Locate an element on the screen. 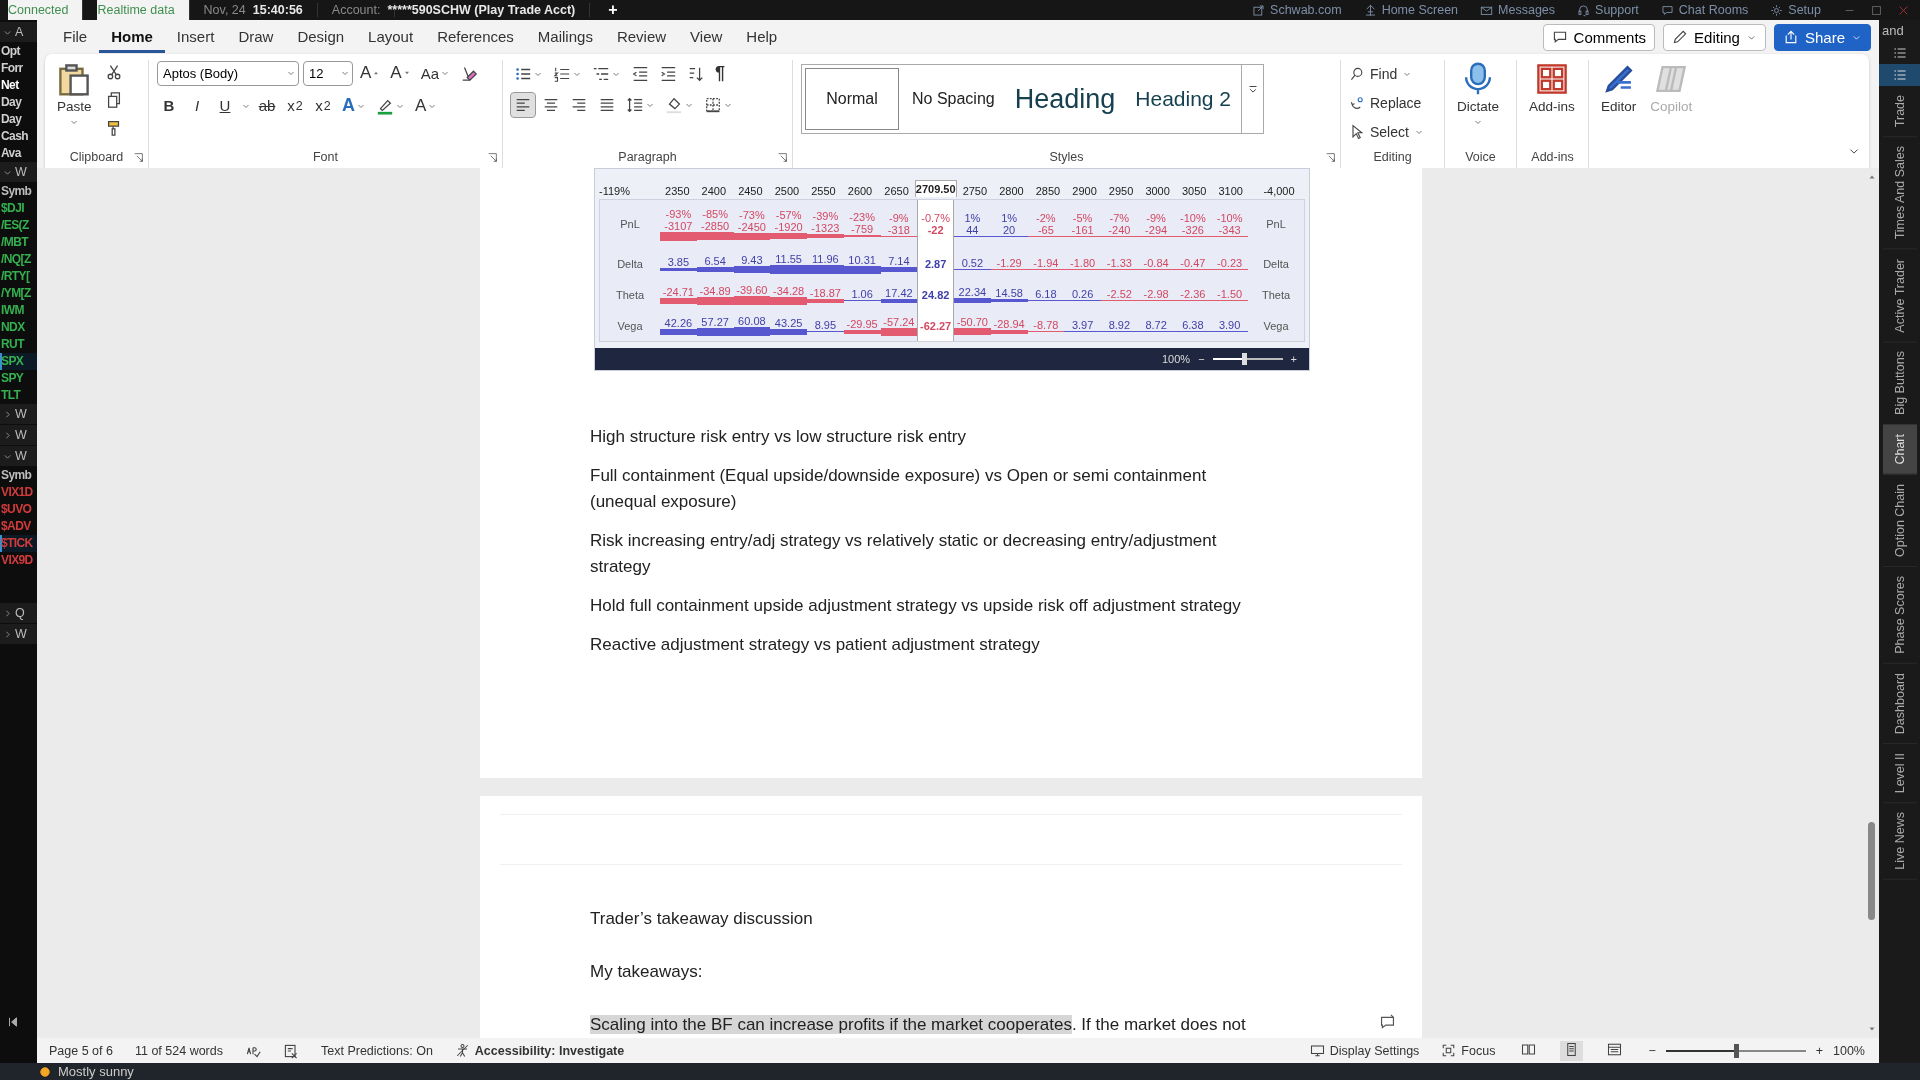  style-option: Heading 2 is located at coordinates (1183, 99).